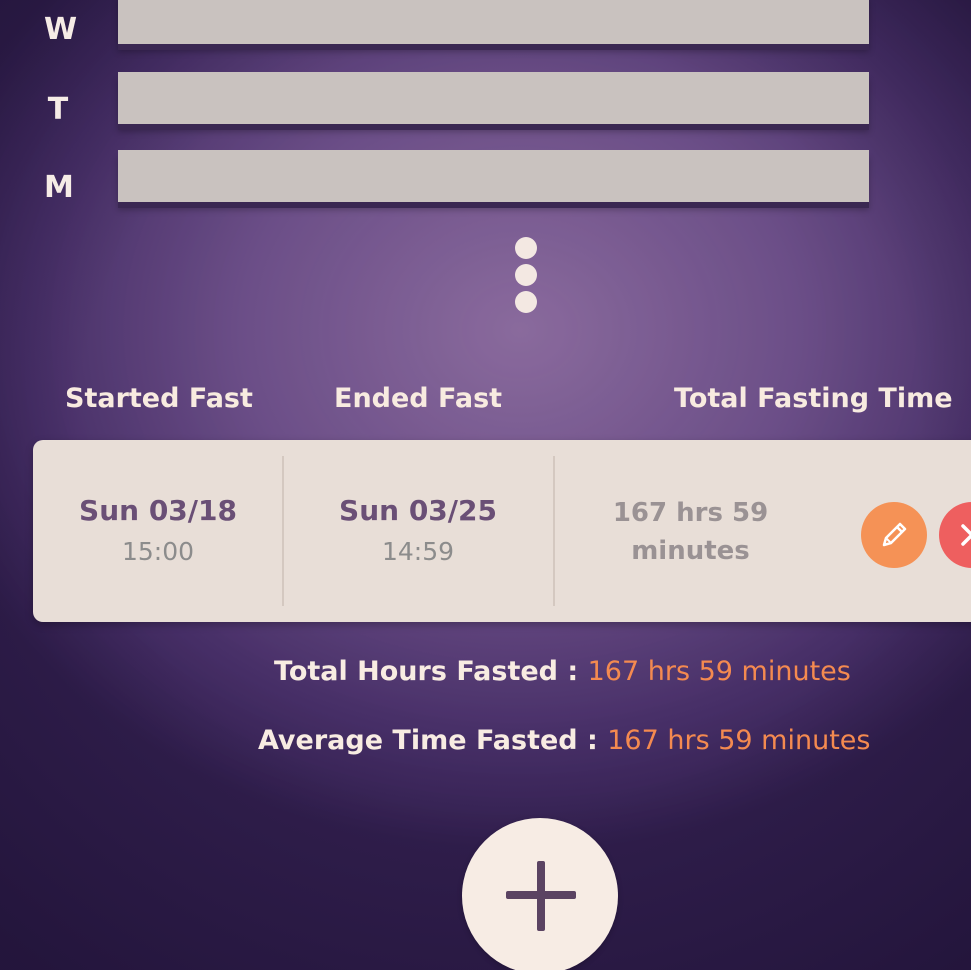  I want to click on average-time-label: Average Time Fasted :, so click(428, 740).